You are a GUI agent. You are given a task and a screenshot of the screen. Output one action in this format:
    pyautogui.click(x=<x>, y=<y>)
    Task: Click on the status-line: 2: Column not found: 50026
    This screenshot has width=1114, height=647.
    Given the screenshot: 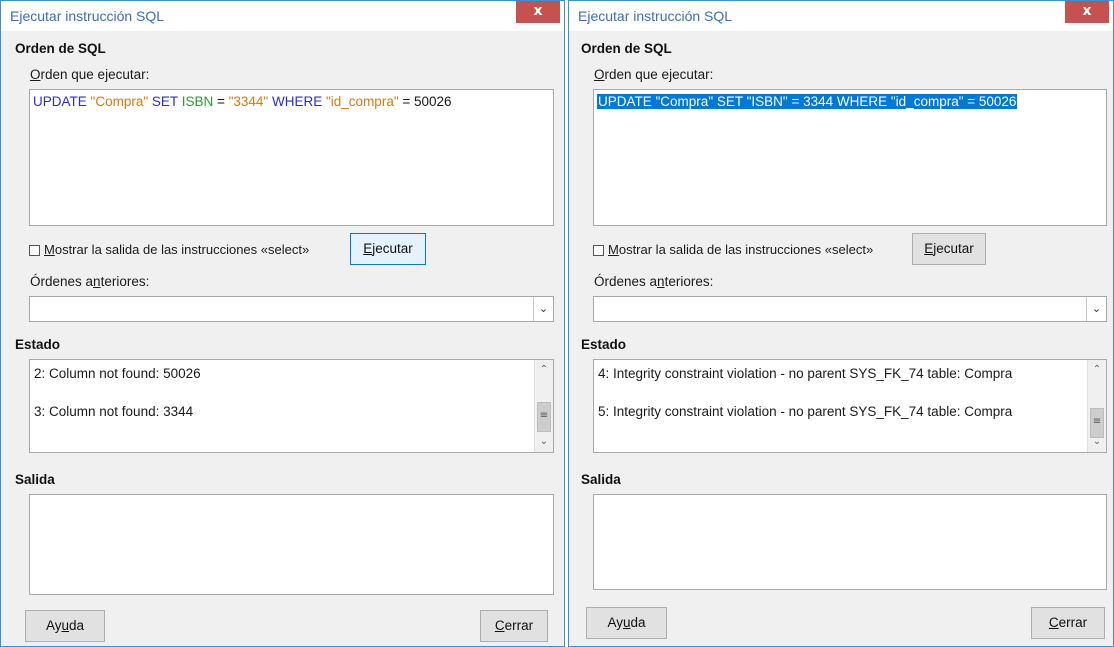 What is the action you would take?
    pyautogui.click(x=117, y=373)
    